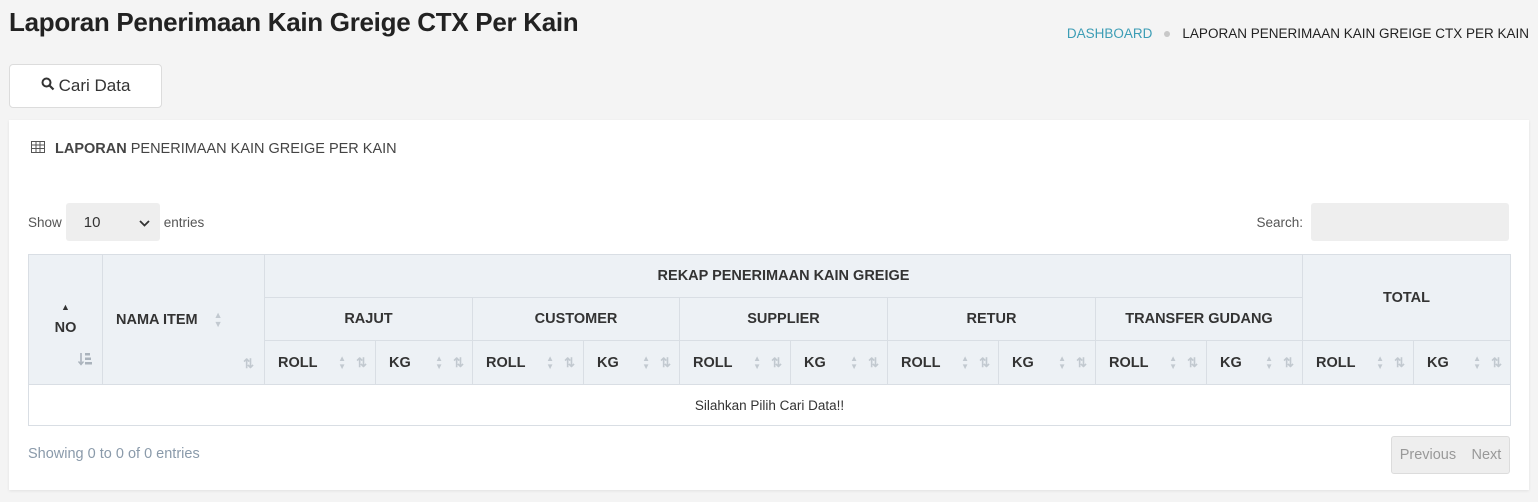 This screenshot has height=502, width=1538. Describe the element at coordinates (369, 319) in the screenshot. I see `group-header-rajut: RAJUT` at that location.